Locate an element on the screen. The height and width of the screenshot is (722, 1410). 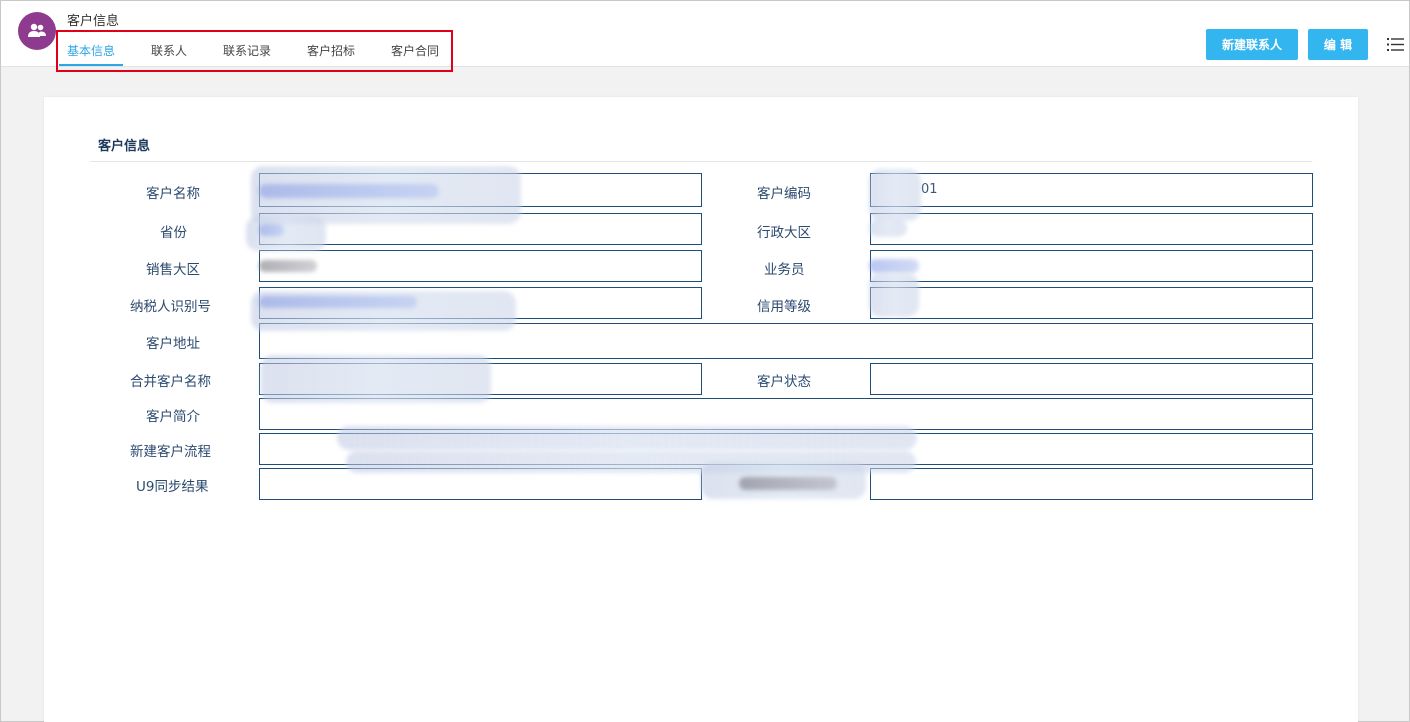
label-status: 客户状态 is located at coordinates (784, 382).